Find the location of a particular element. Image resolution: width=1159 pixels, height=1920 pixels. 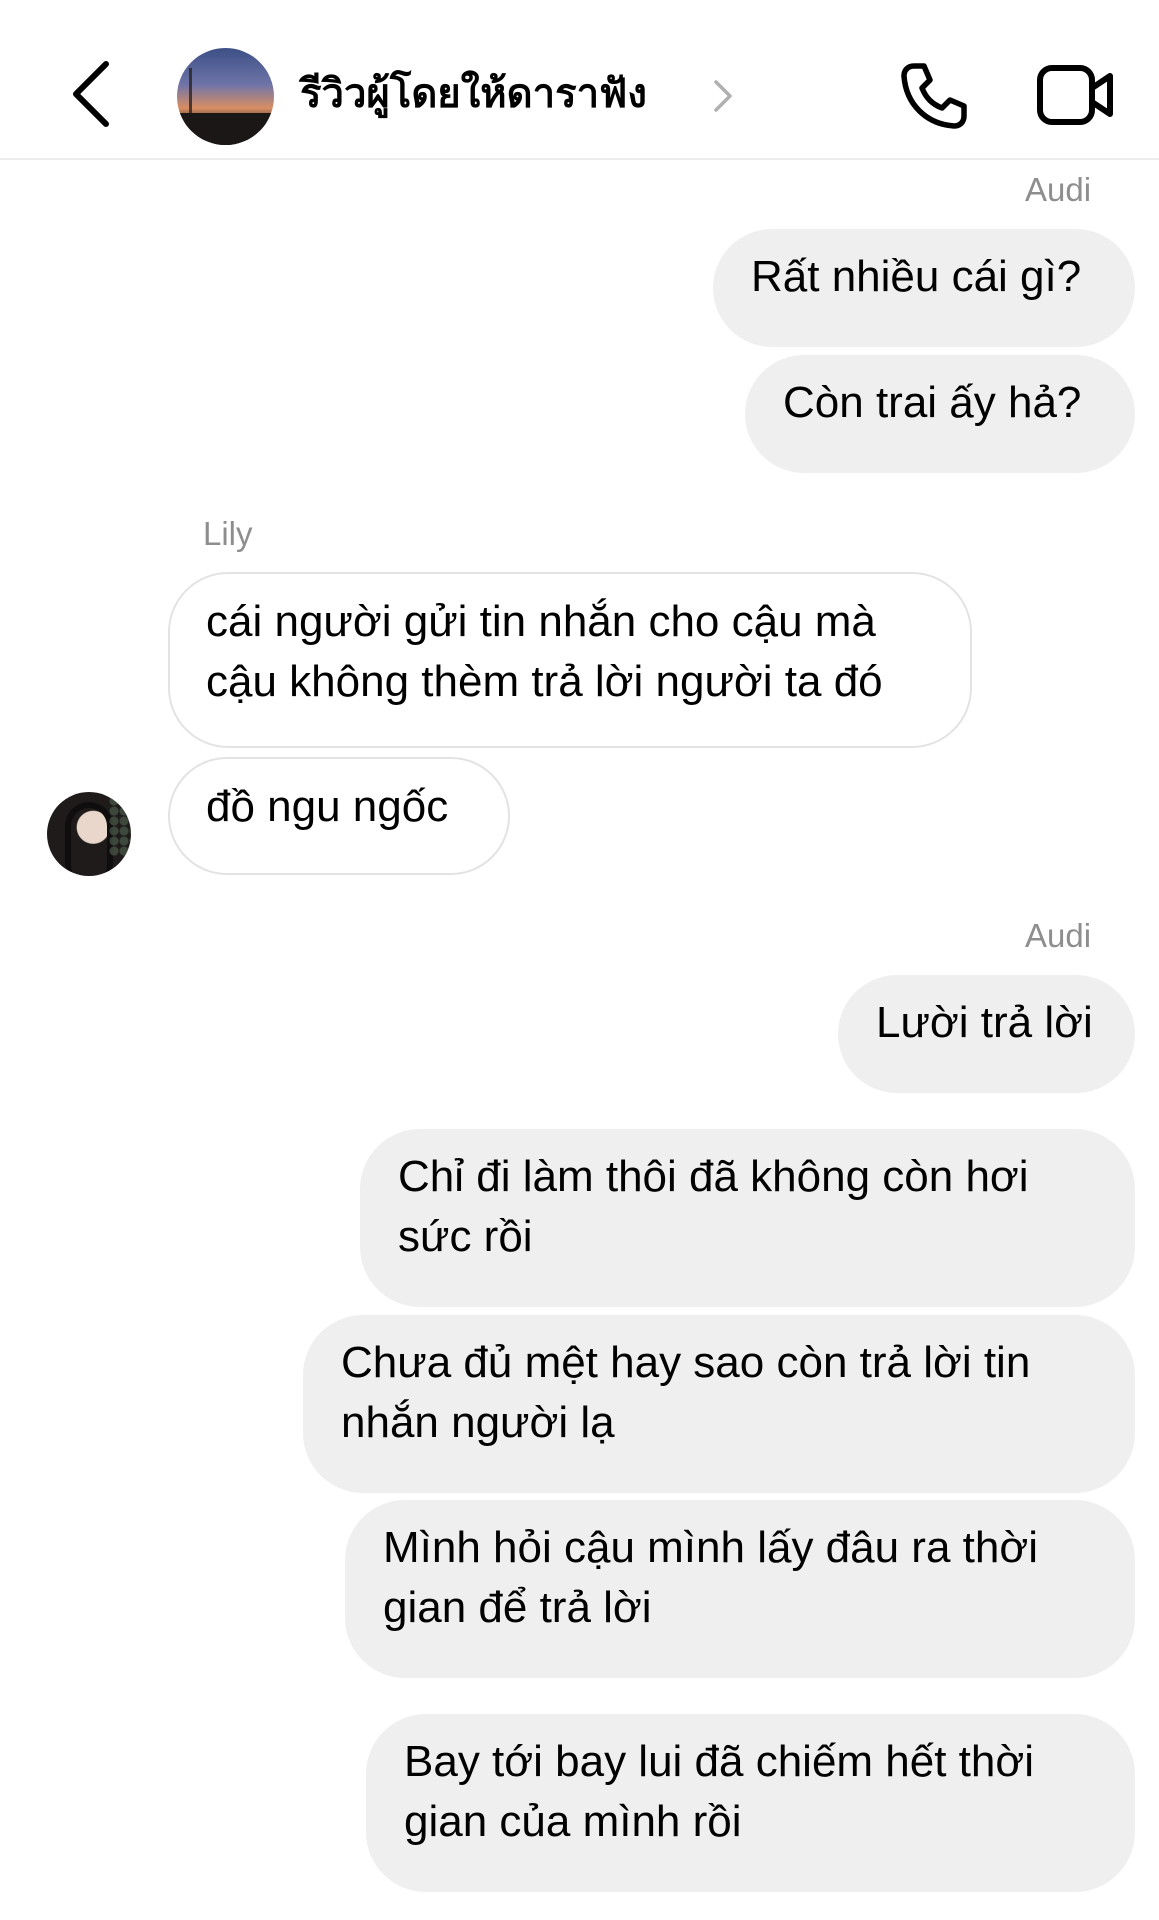

message-bubble-outgoing: Chỉ đi làm thôi đã không còn hơi sức rồi is located at coordinates (747, 1218).